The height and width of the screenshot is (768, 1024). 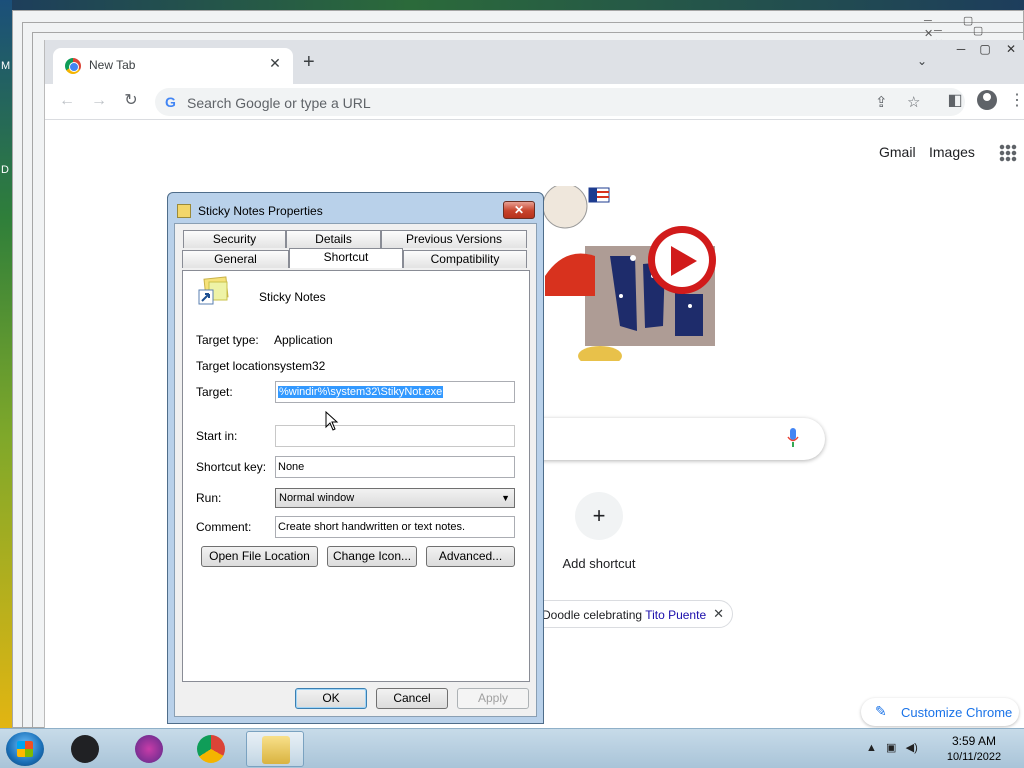 What do you see at coordinates (235, 259) in the screenshot?
I see `tab-general: General` at bounding box center [235, 259].